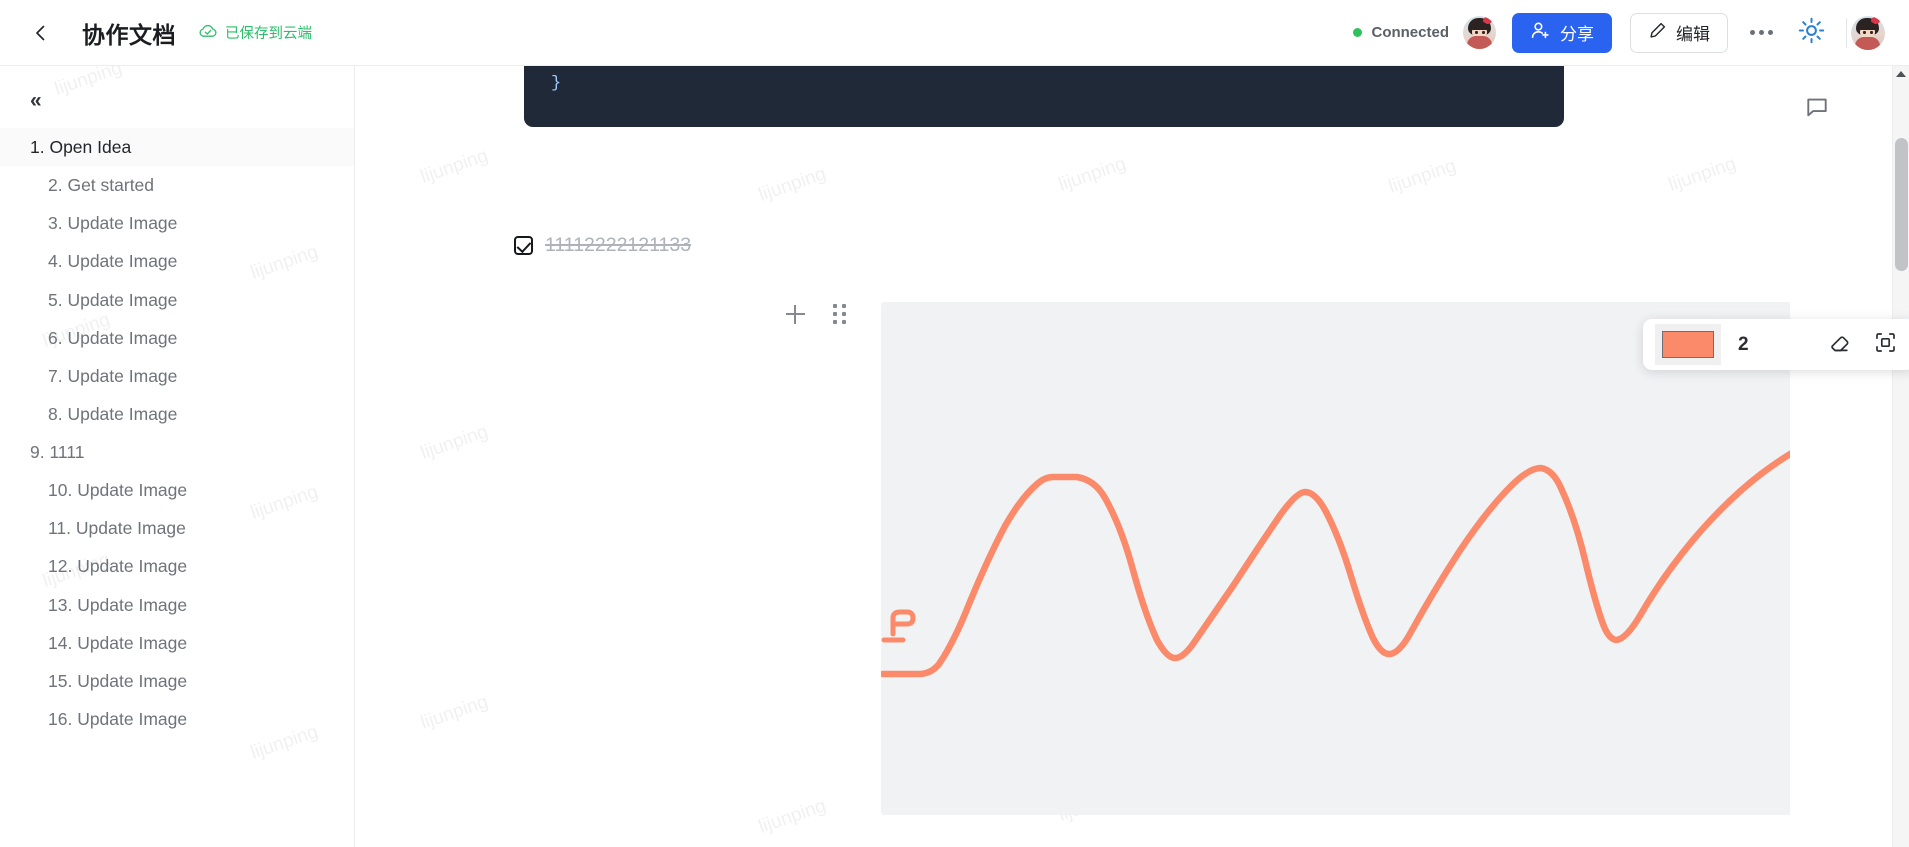 The height and width of the screenshot is (847, 1909). I want to click on sidebar-item: 2. Get started, so click(177, 185).